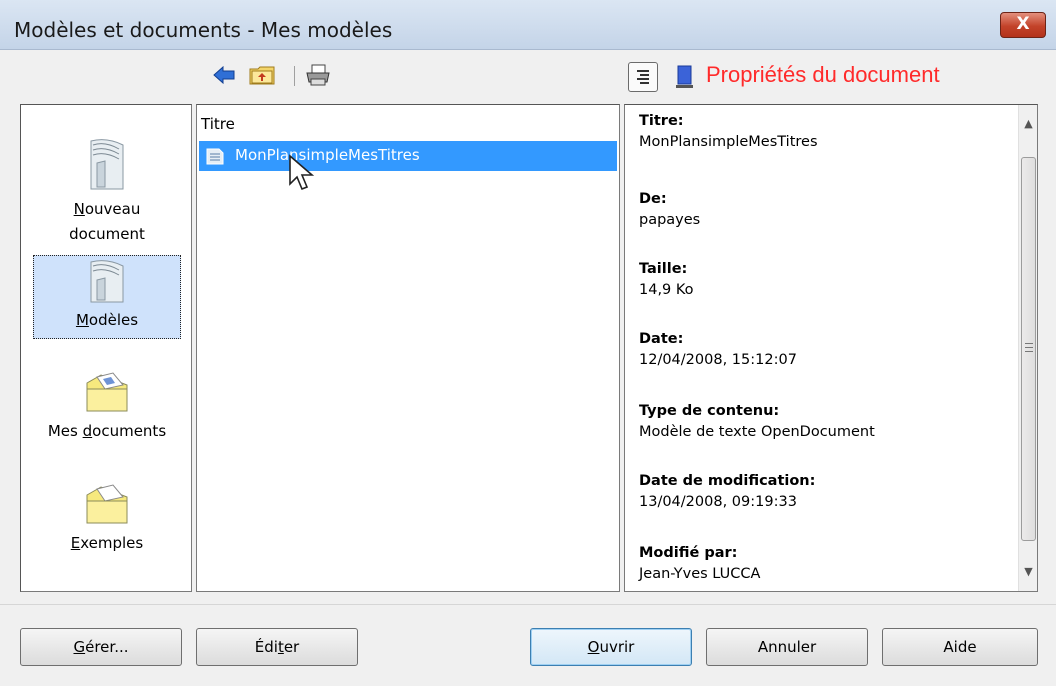  I want to click on open-button: Ouvrir, so click(611, 647).